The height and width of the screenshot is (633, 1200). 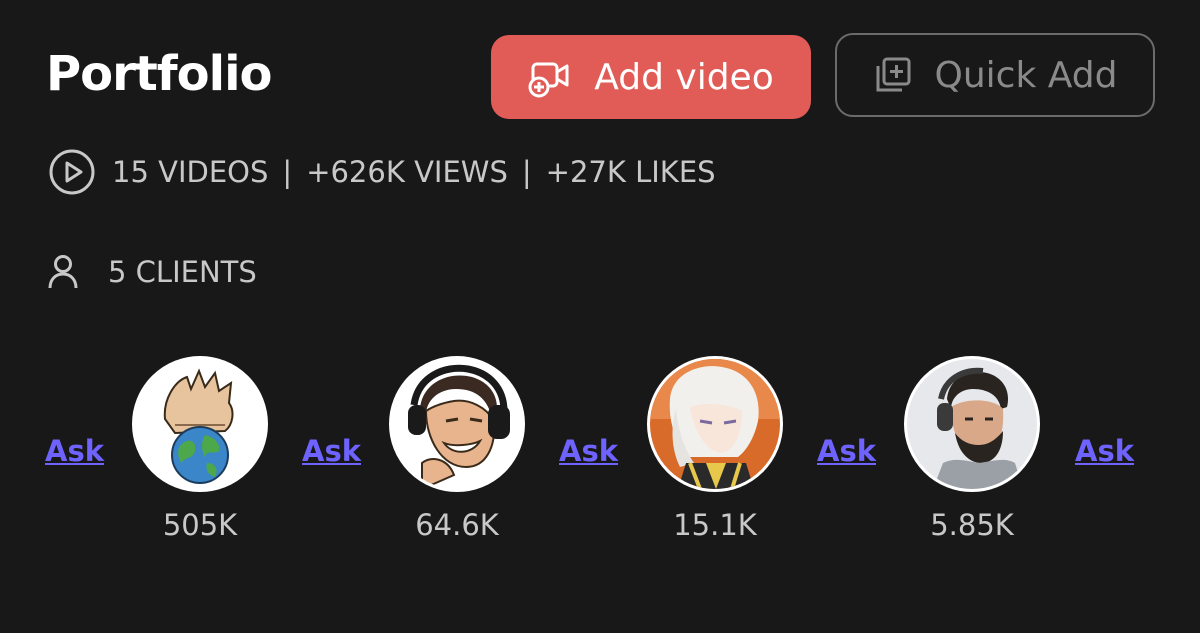 I want to click on stack-add-icon, so click(x=893, y=75).